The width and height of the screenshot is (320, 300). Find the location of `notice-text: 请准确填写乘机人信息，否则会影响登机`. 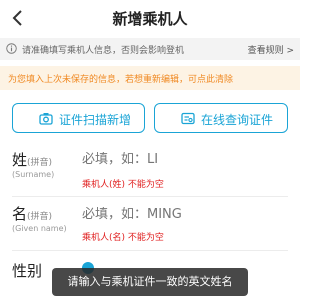

notice-text: 请准确填写乘机人信息，否则会影响登机 is located at coordinates (103, 51).